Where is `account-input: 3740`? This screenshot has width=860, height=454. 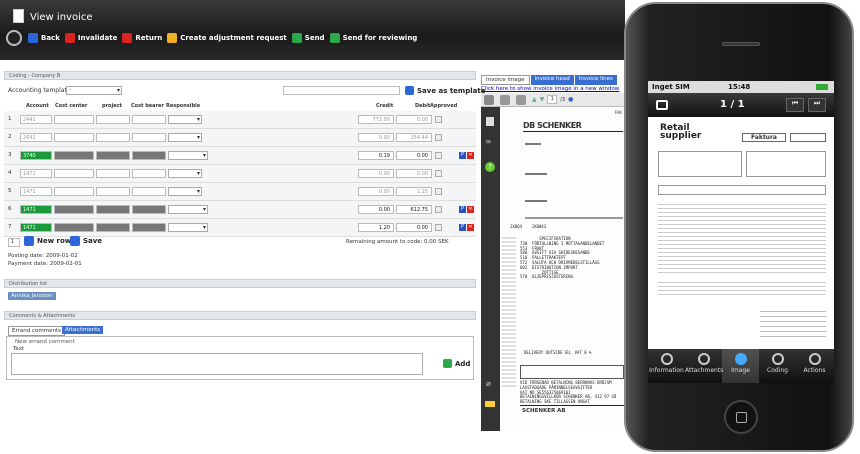
account-input: 3740 is located at coordinates (36, 155).